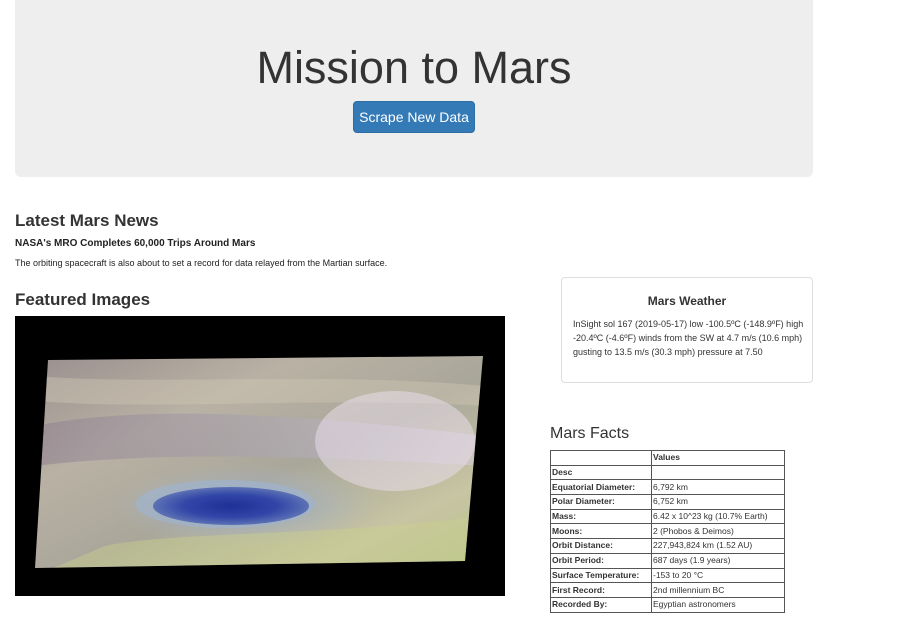 The height and width of the screenshot is (636, 920). I want to click on news-heading: Latest Mars News, so click(87, 220).